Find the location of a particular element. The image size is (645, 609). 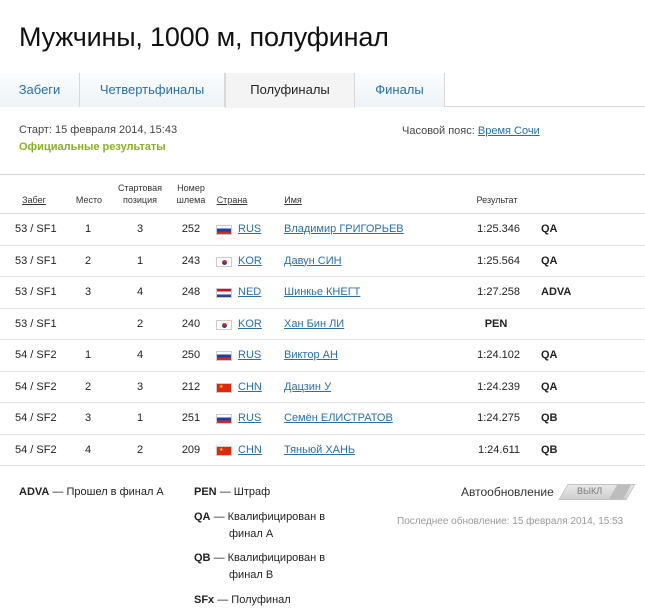

legend-sfx-text: — Полуфинал is located at coordinates (254, 600).